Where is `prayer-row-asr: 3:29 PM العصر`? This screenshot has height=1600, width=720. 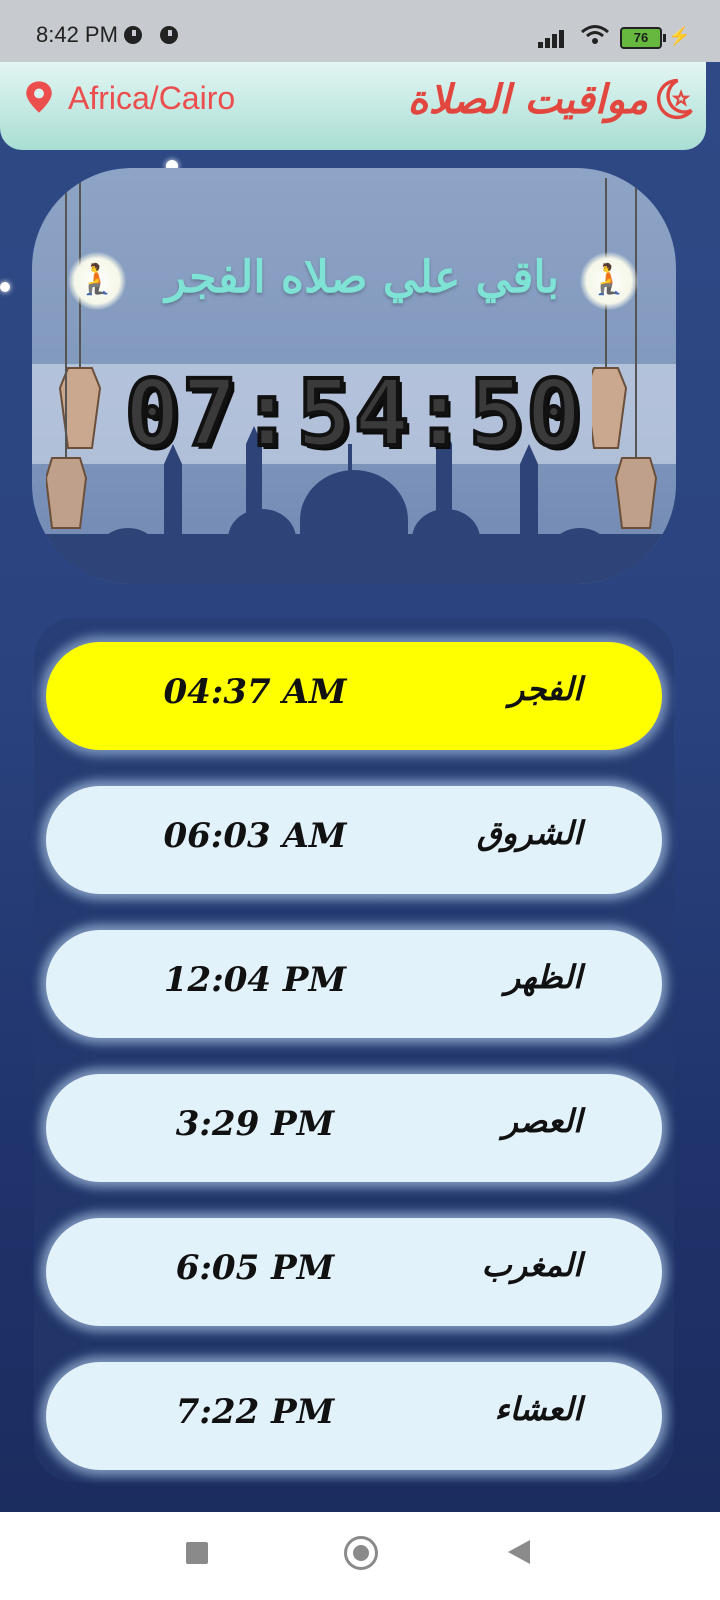
prayer-row-asr: 3:29 PM العصر is located at coordinates (354, 1128).